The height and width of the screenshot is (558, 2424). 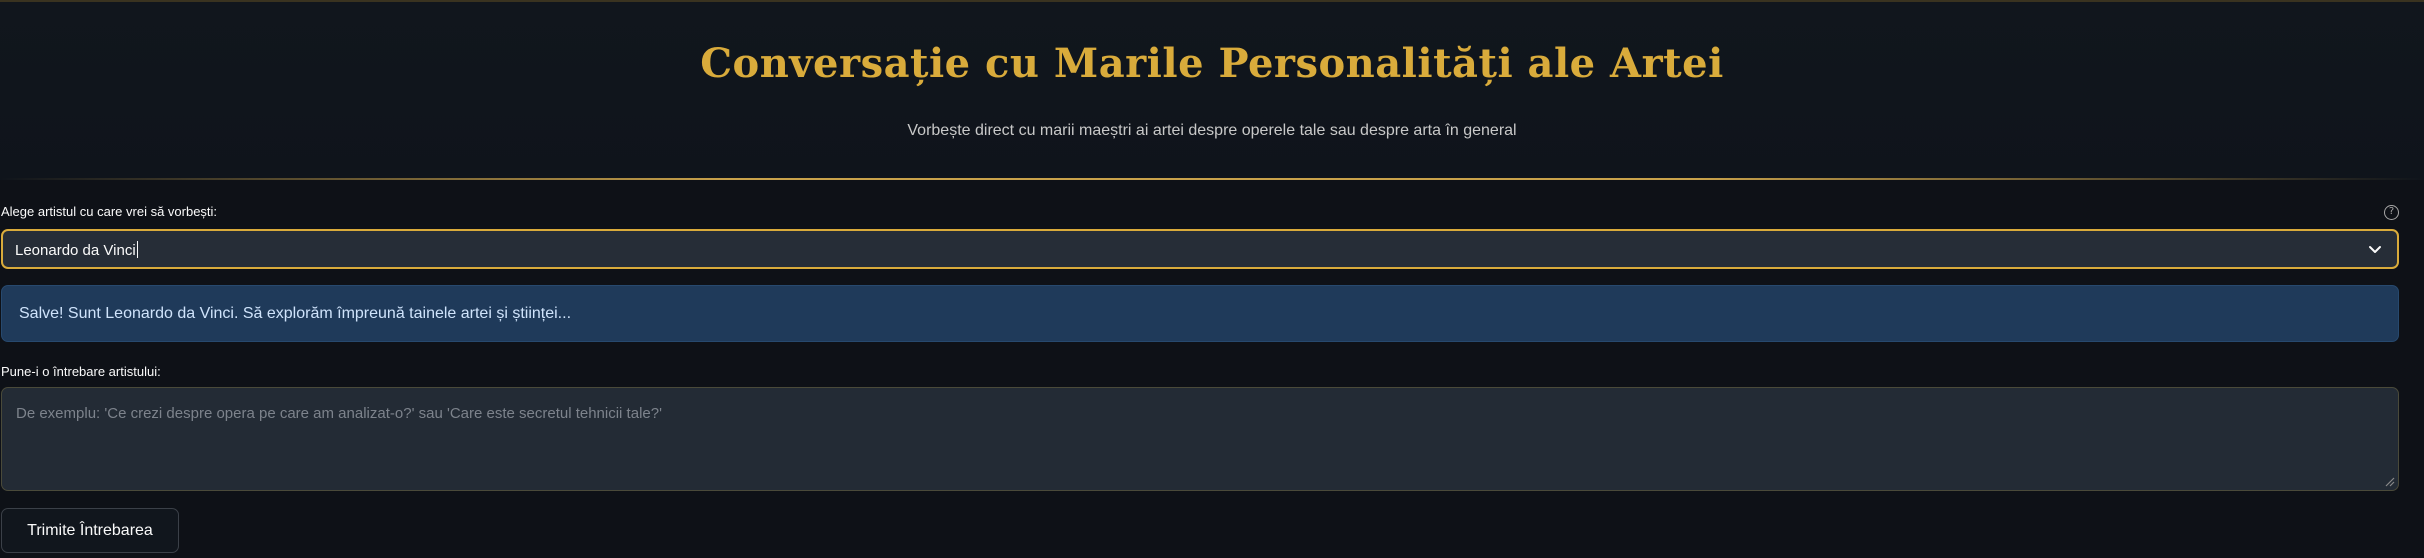 I want to click on question-label: Pune-i o întrebare artistului:, so click(x=81, y=371).